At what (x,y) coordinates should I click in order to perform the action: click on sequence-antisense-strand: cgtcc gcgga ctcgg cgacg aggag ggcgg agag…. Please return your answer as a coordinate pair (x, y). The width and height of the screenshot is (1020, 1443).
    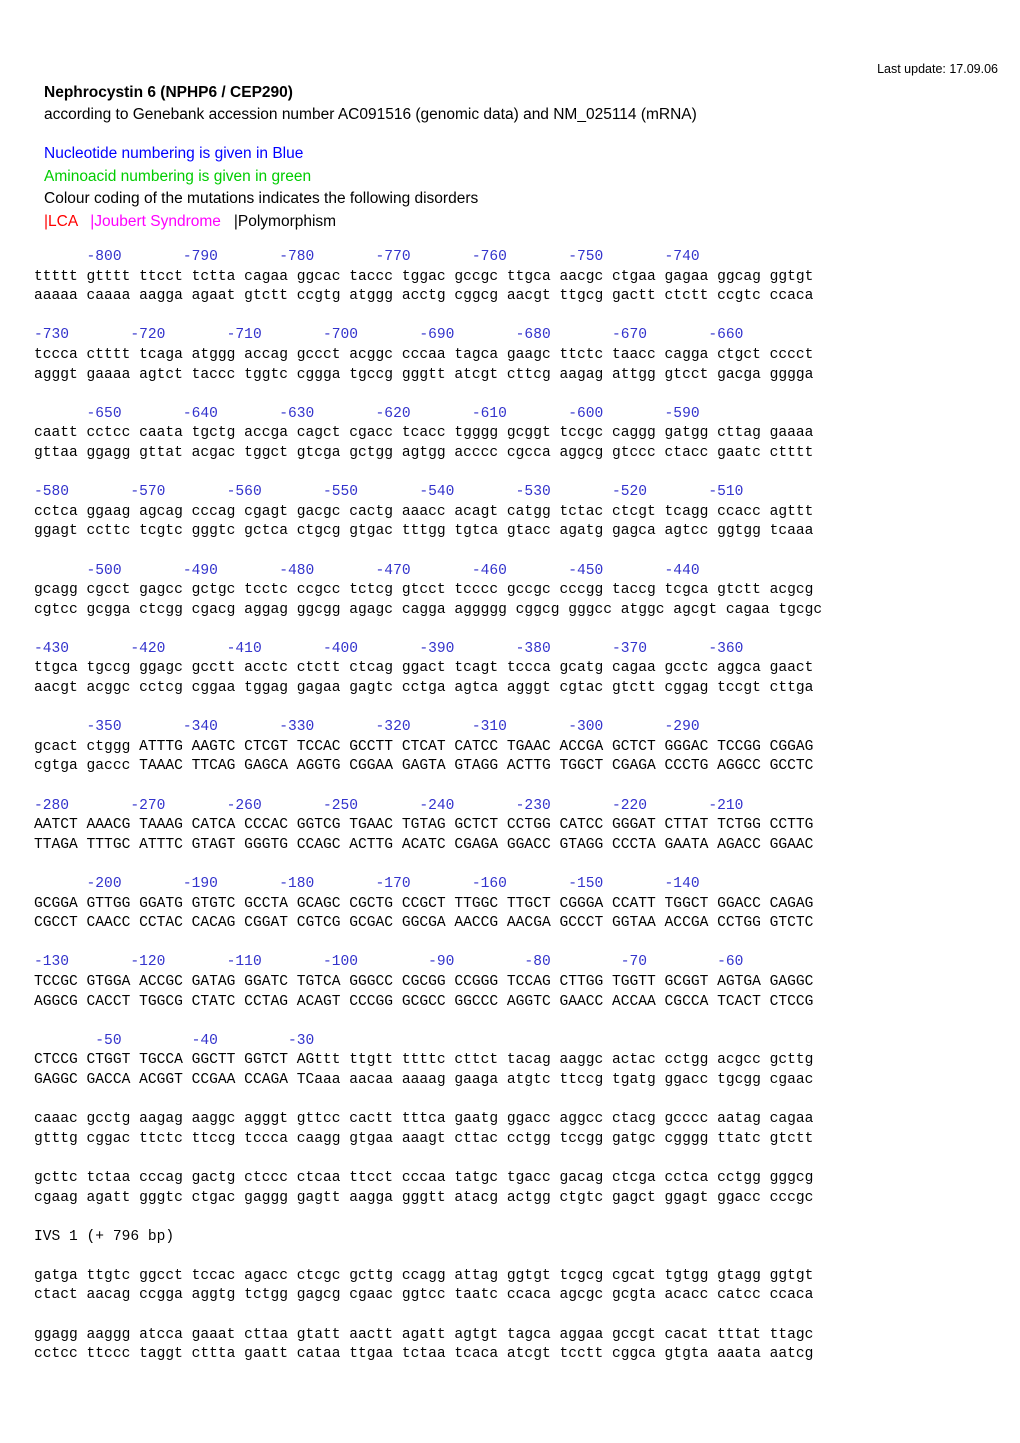
    Looking at the image, I should click on (428, 609).